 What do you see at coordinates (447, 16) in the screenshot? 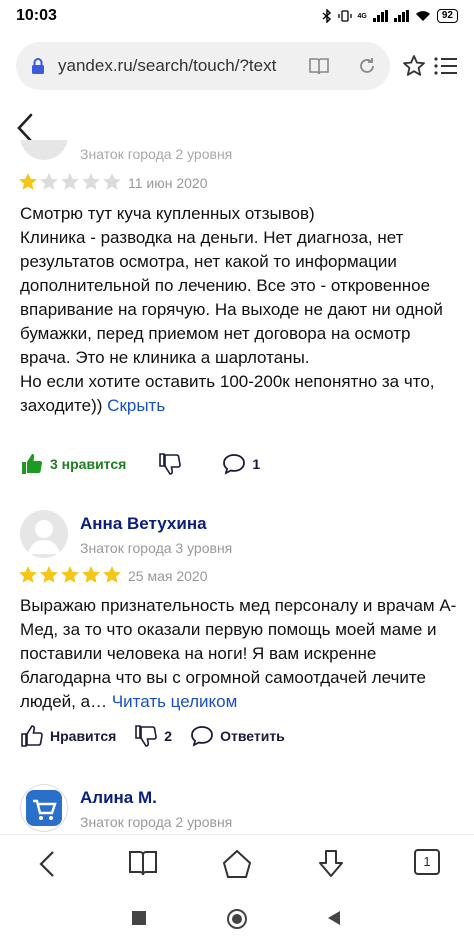
I see `battery-indicator: 92` at bounding box center [447, 16].